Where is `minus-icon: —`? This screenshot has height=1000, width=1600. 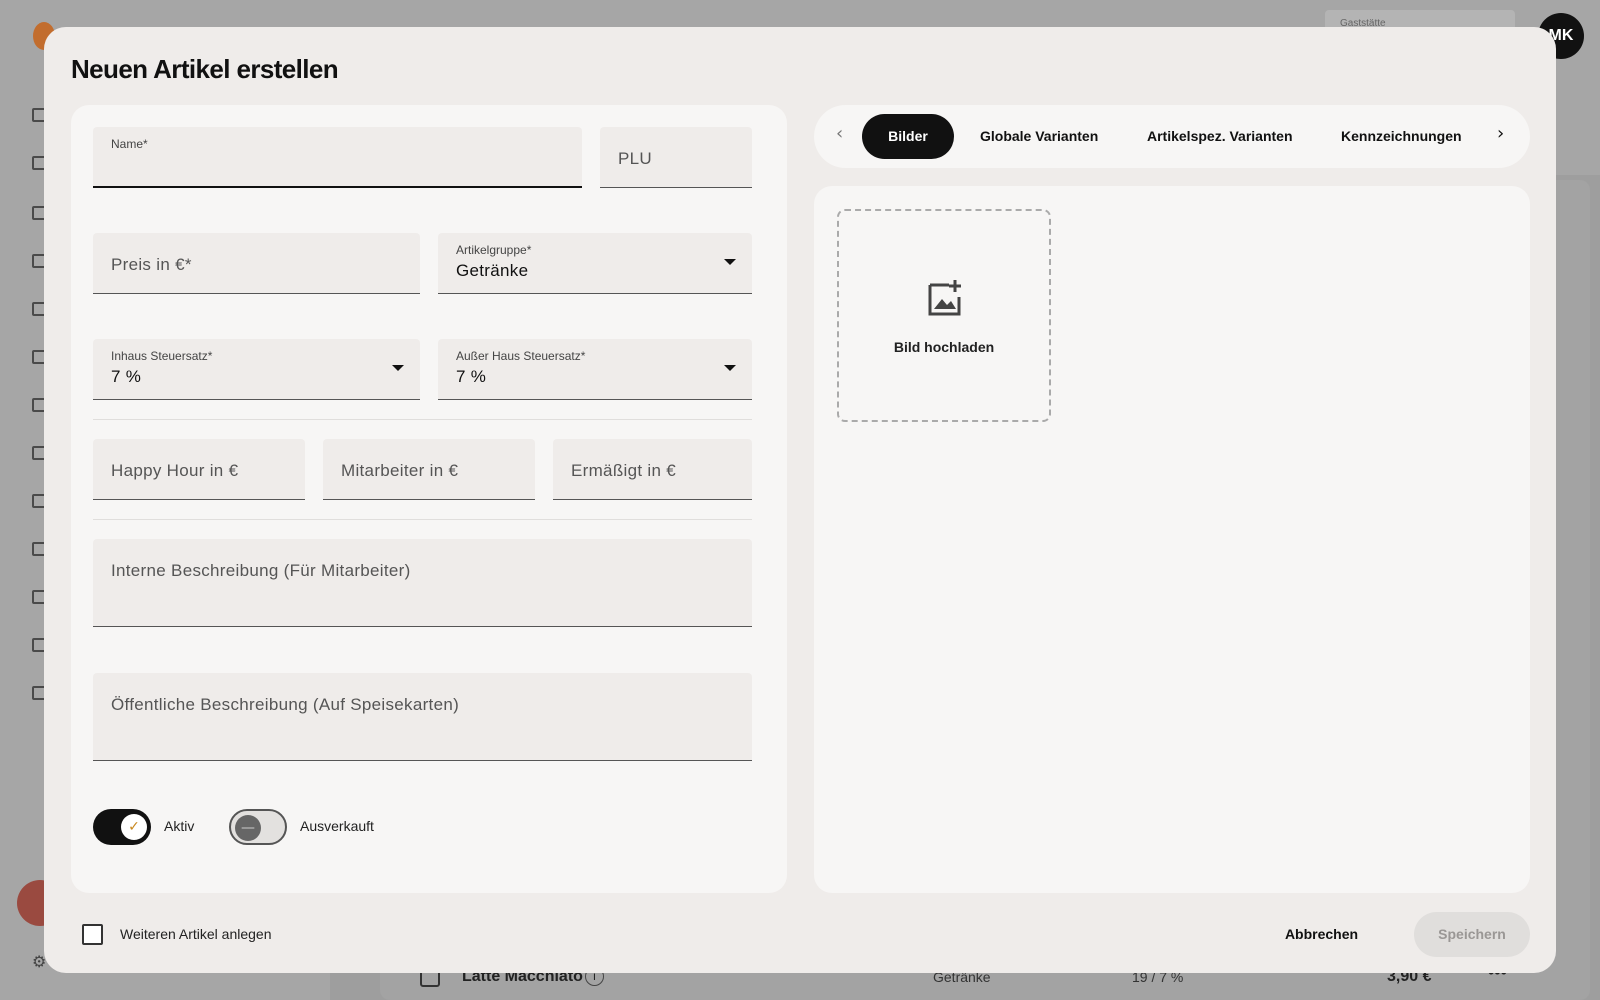 minus-icon: — is located at coordinates (248, 828).